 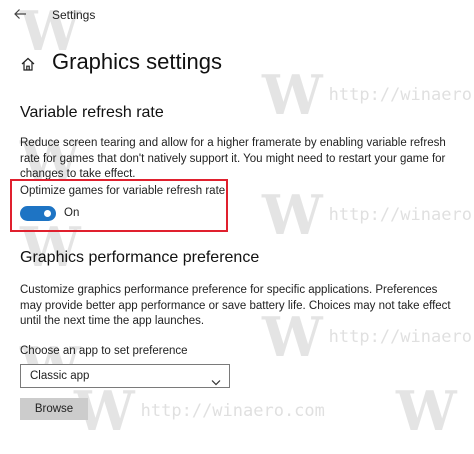 I want to click on chevron-down-icon, so click(x=216, y=379).